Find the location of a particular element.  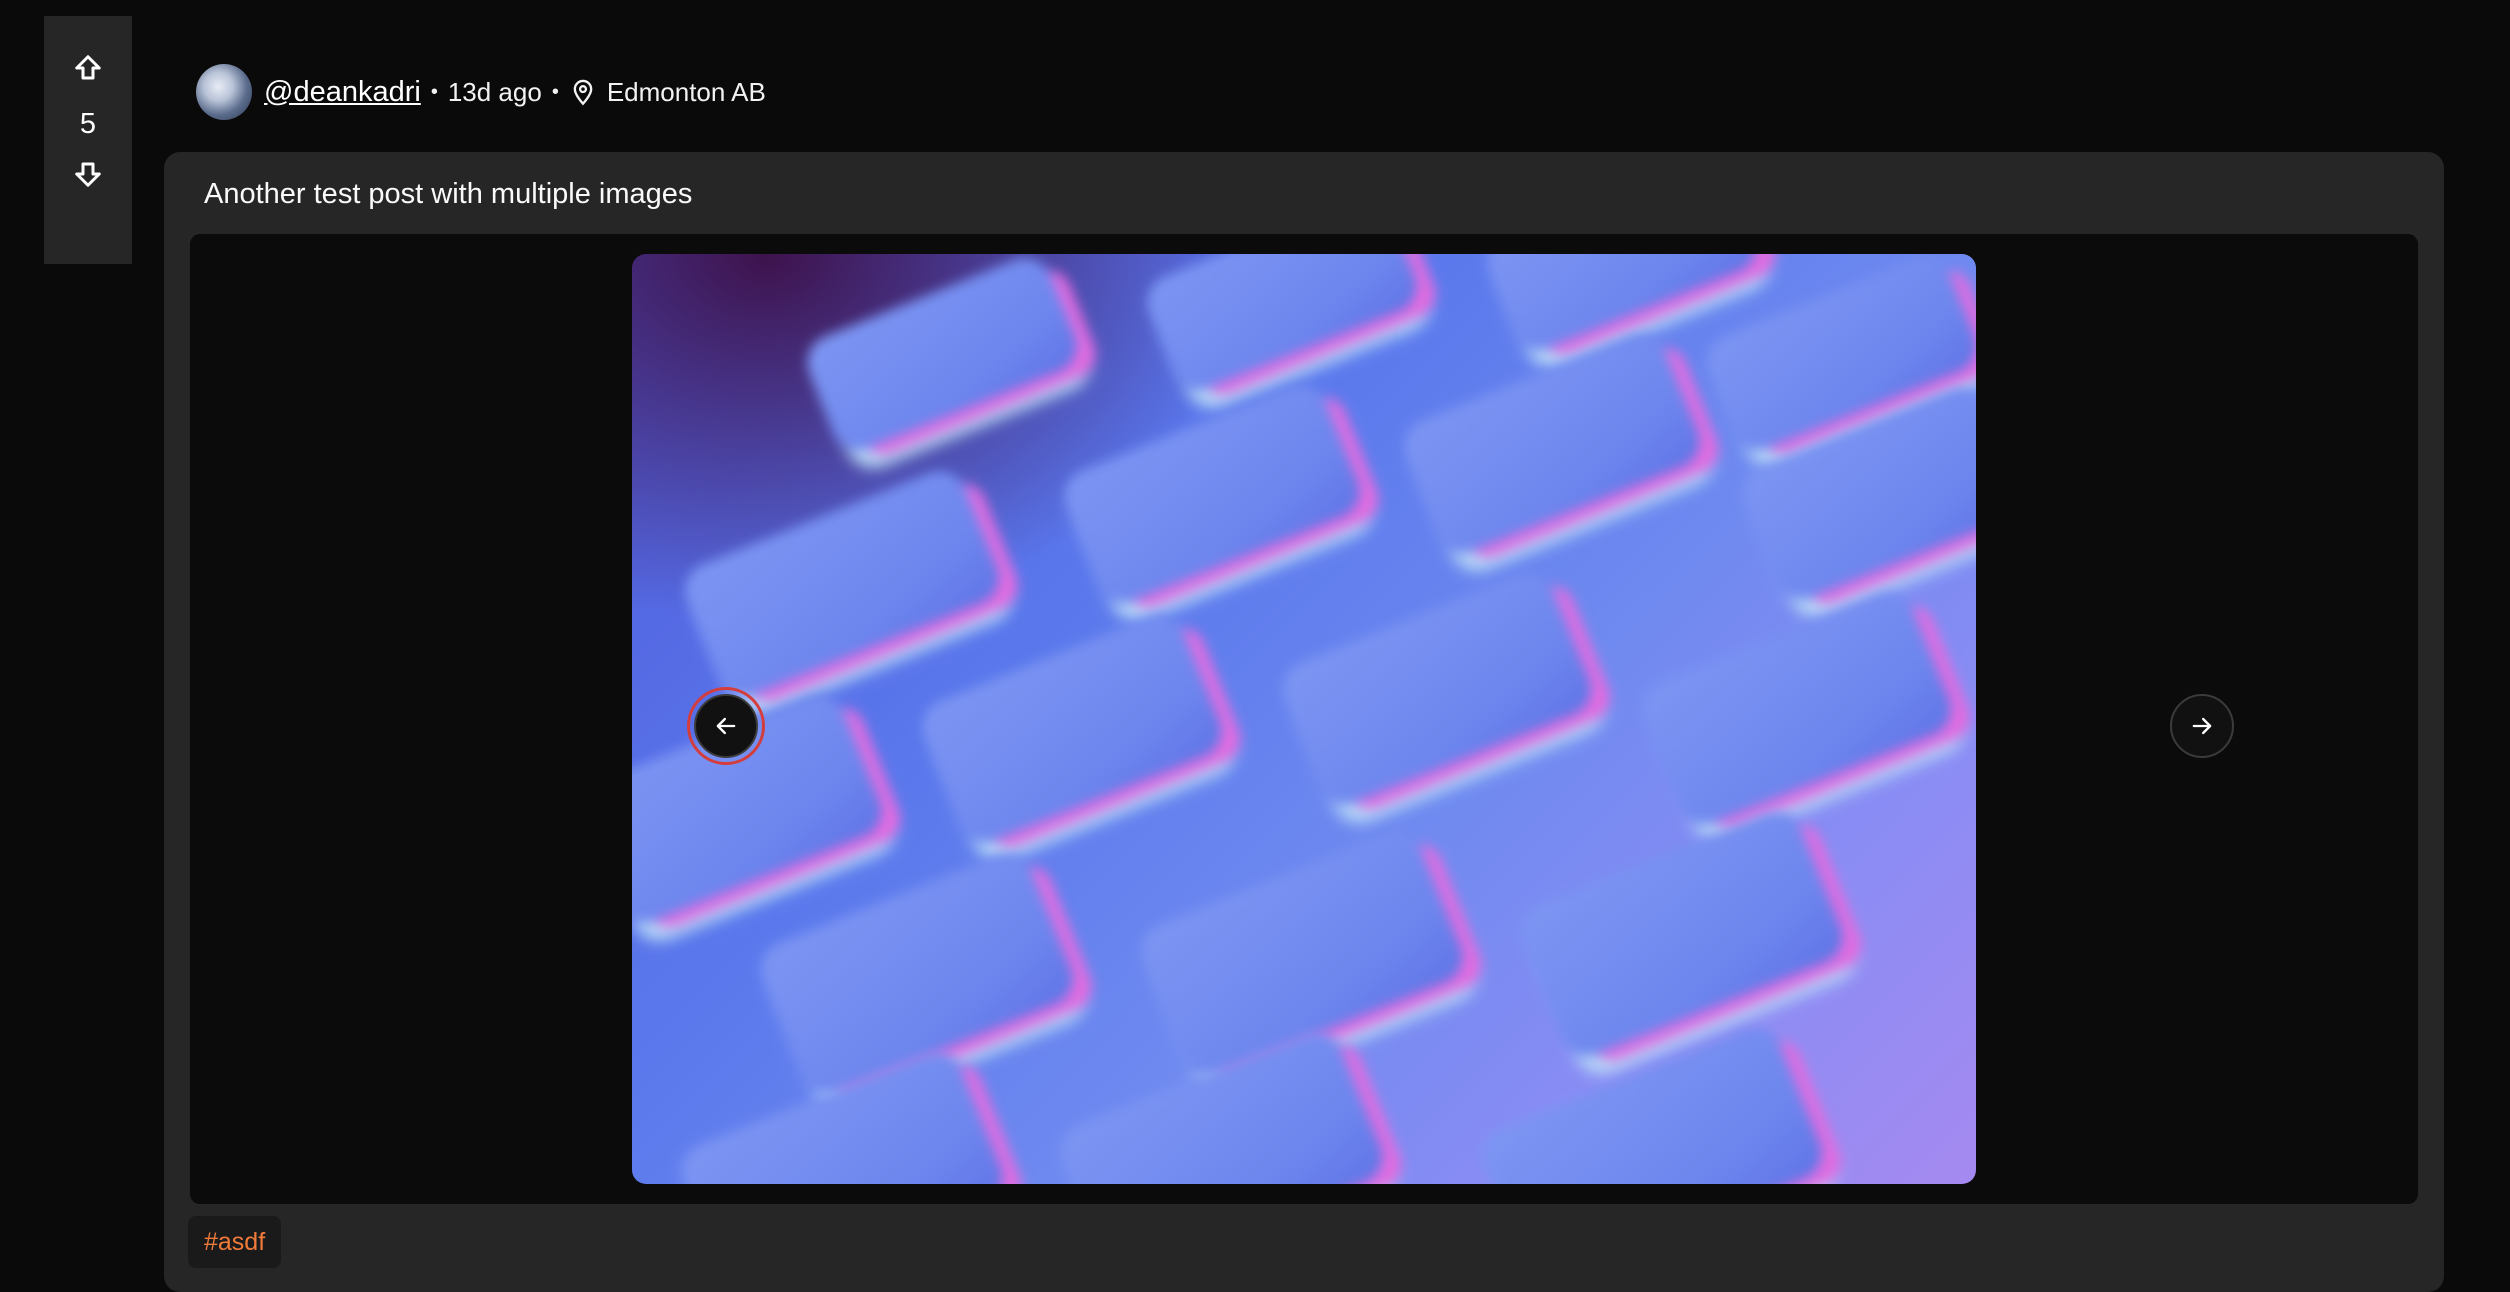

vote-panel: 5 is located at coordinates (88, 140).